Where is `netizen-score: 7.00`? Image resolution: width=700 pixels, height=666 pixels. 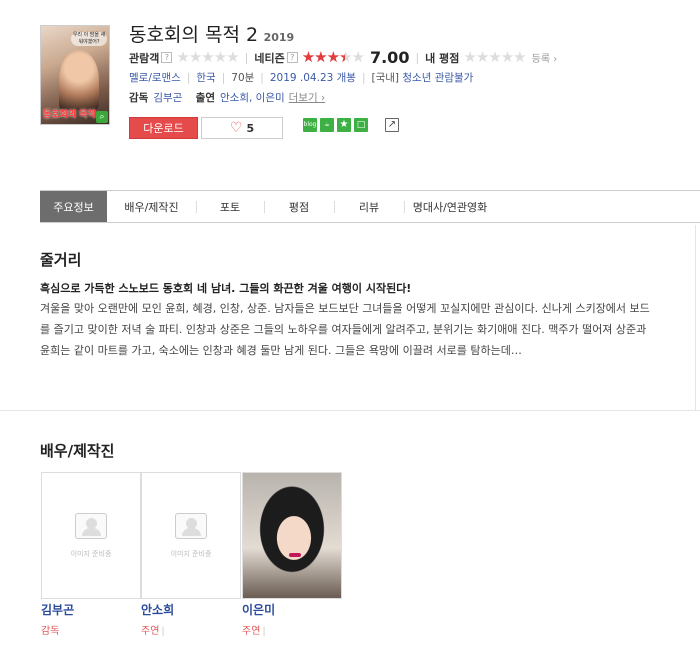 netizen-score: 7.00 is located at coordinates (389, 57).